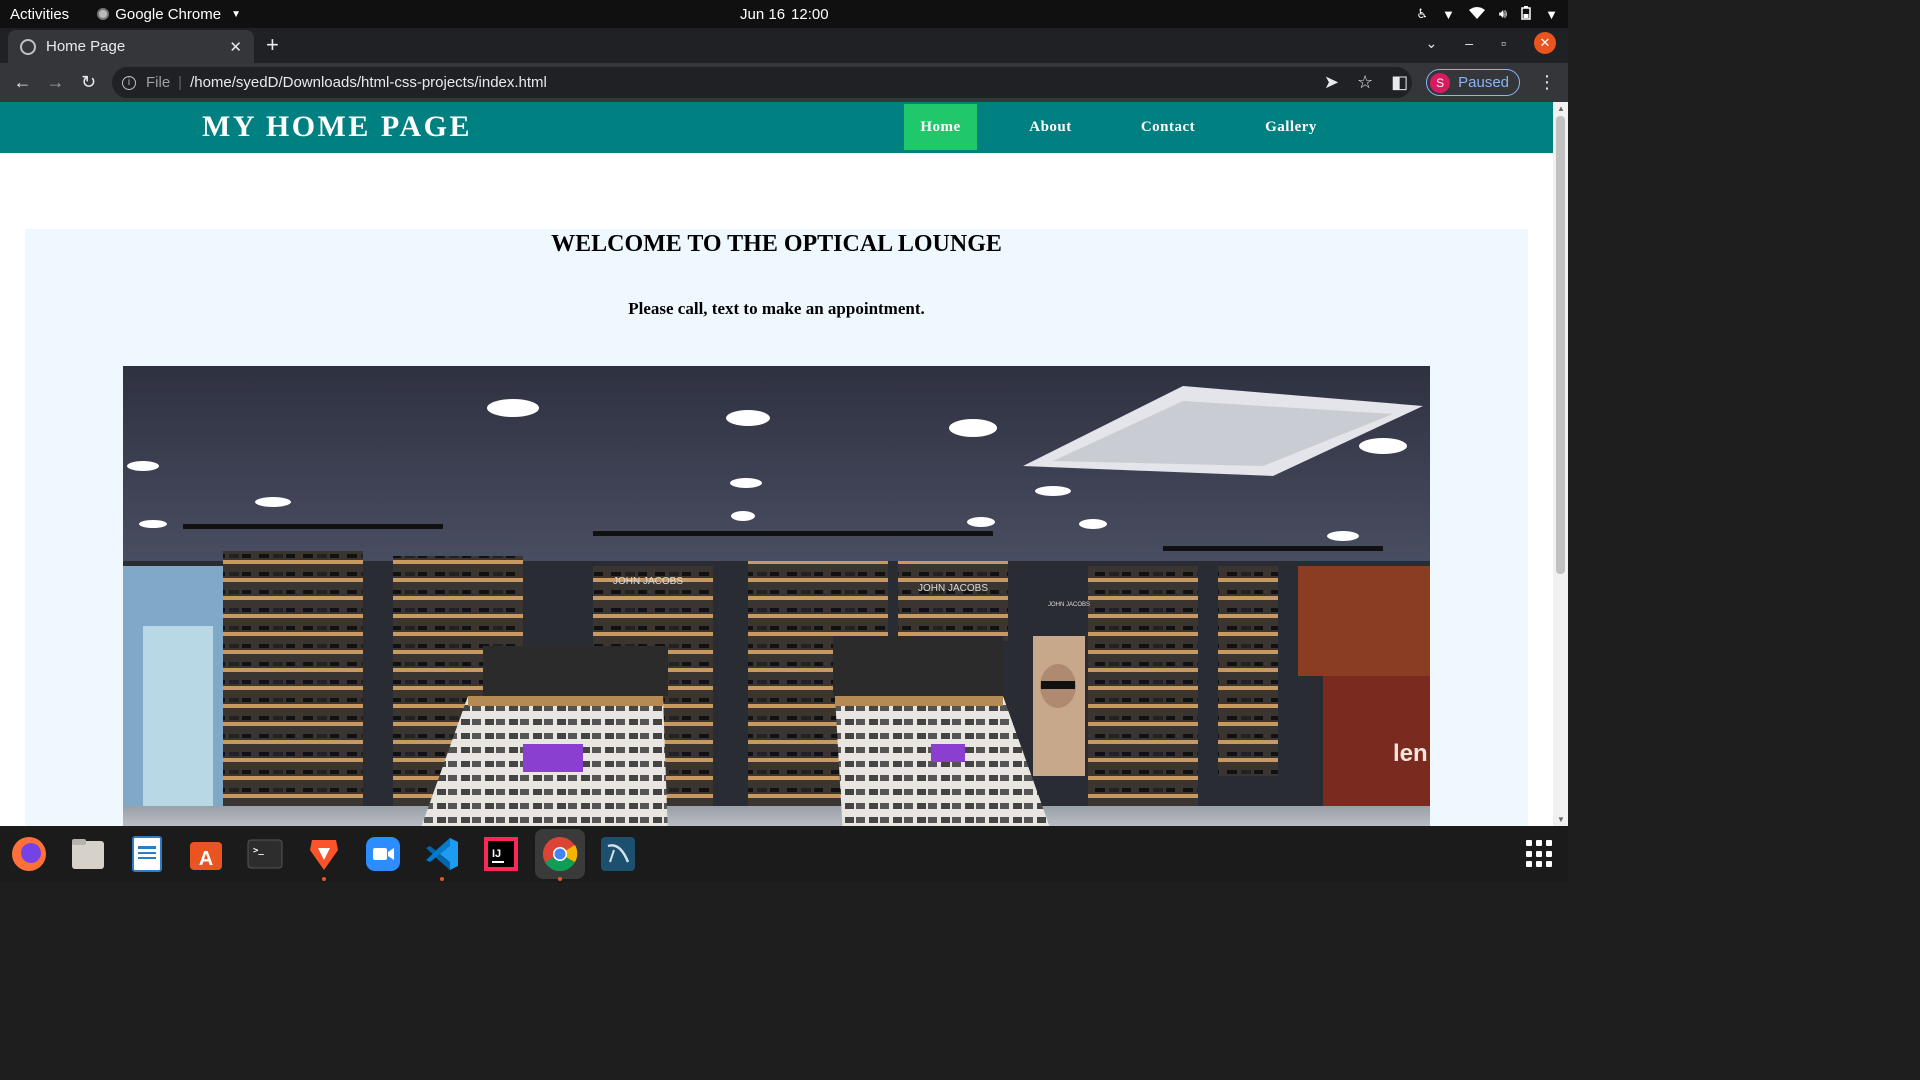 This screenshot has width=1920, height=1080. What do you see at coordinates (88, 82) in the screenshot?
I see `reload-button: ↻` at bounding box center [88, 82].